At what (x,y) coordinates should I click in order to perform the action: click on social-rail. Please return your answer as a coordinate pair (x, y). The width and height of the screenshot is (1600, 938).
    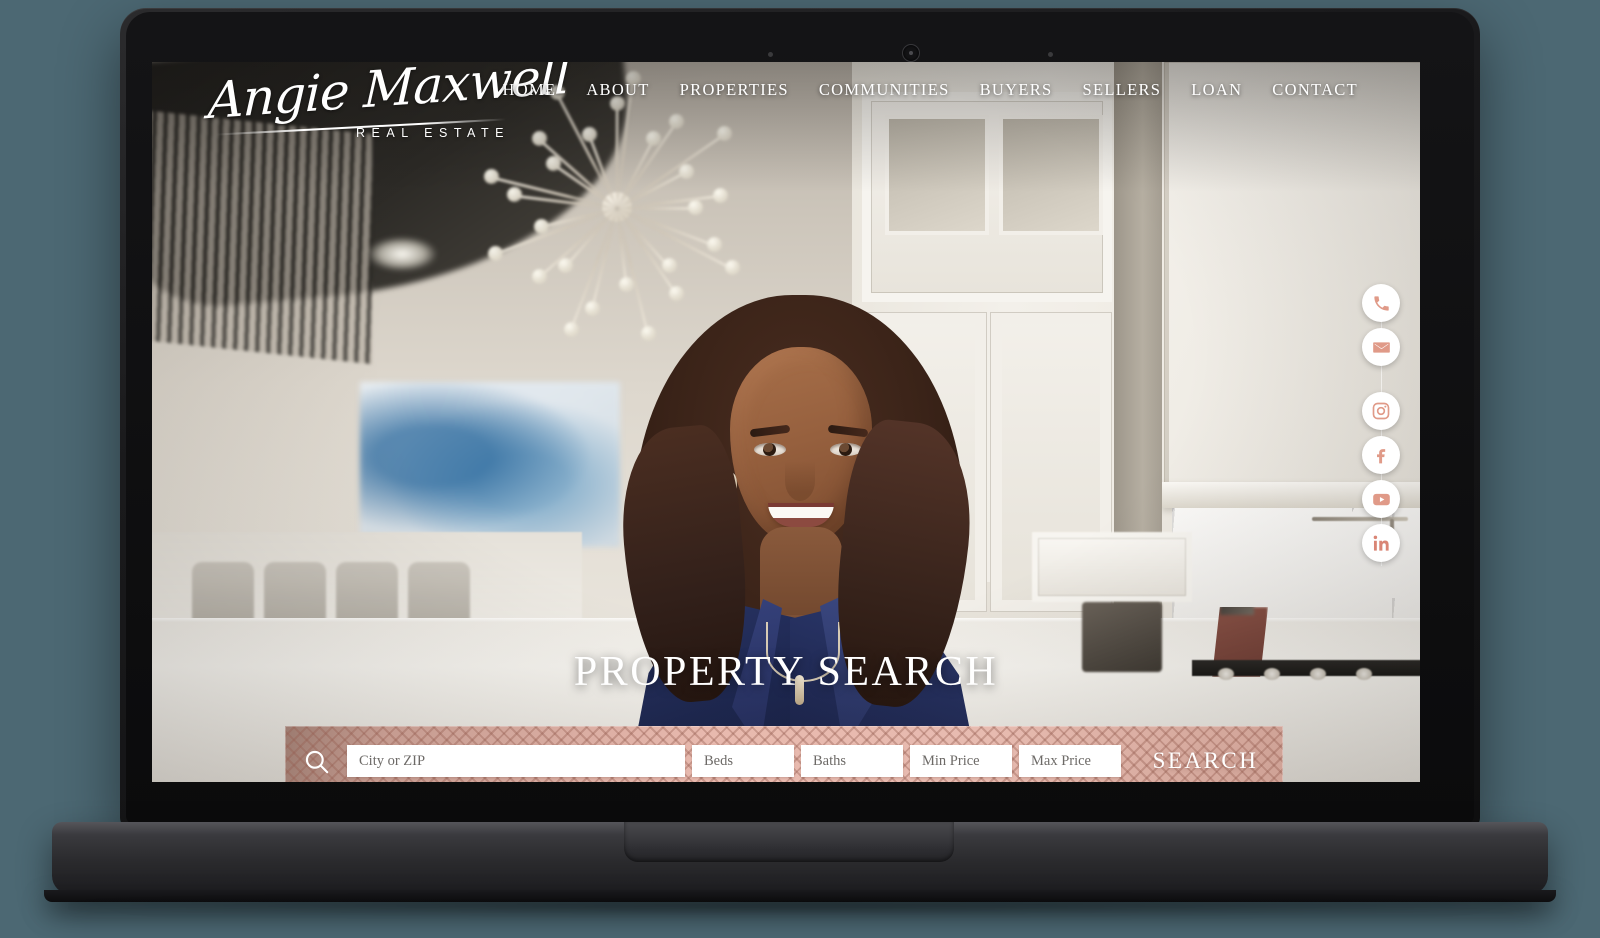
    Looking at the image, I should click on (1381, 425).